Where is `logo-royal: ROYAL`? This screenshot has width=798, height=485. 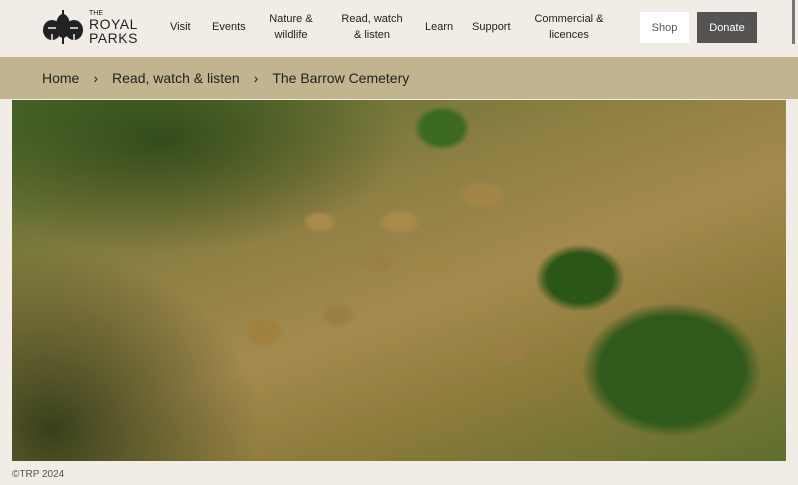 logo-royal: ROYAL is located at coordinates (113, 23).